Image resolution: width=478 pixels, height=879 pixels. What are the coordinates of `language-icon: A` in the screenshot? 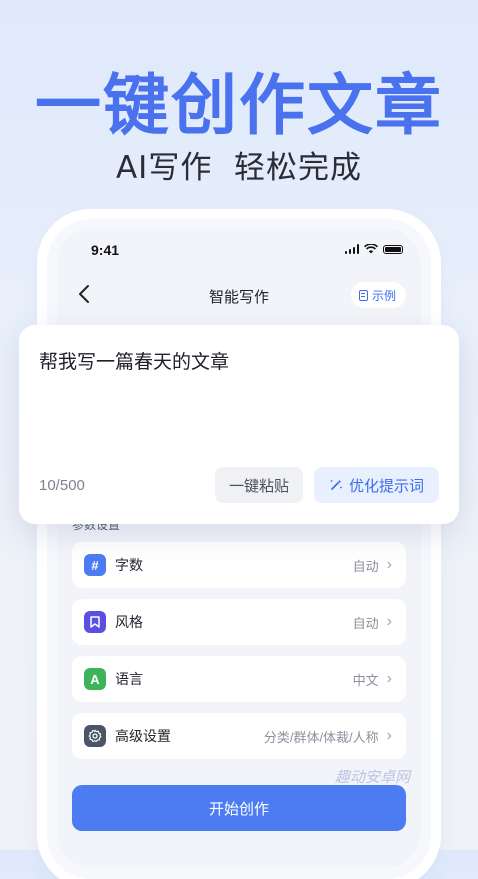 It's located at (95, 679).